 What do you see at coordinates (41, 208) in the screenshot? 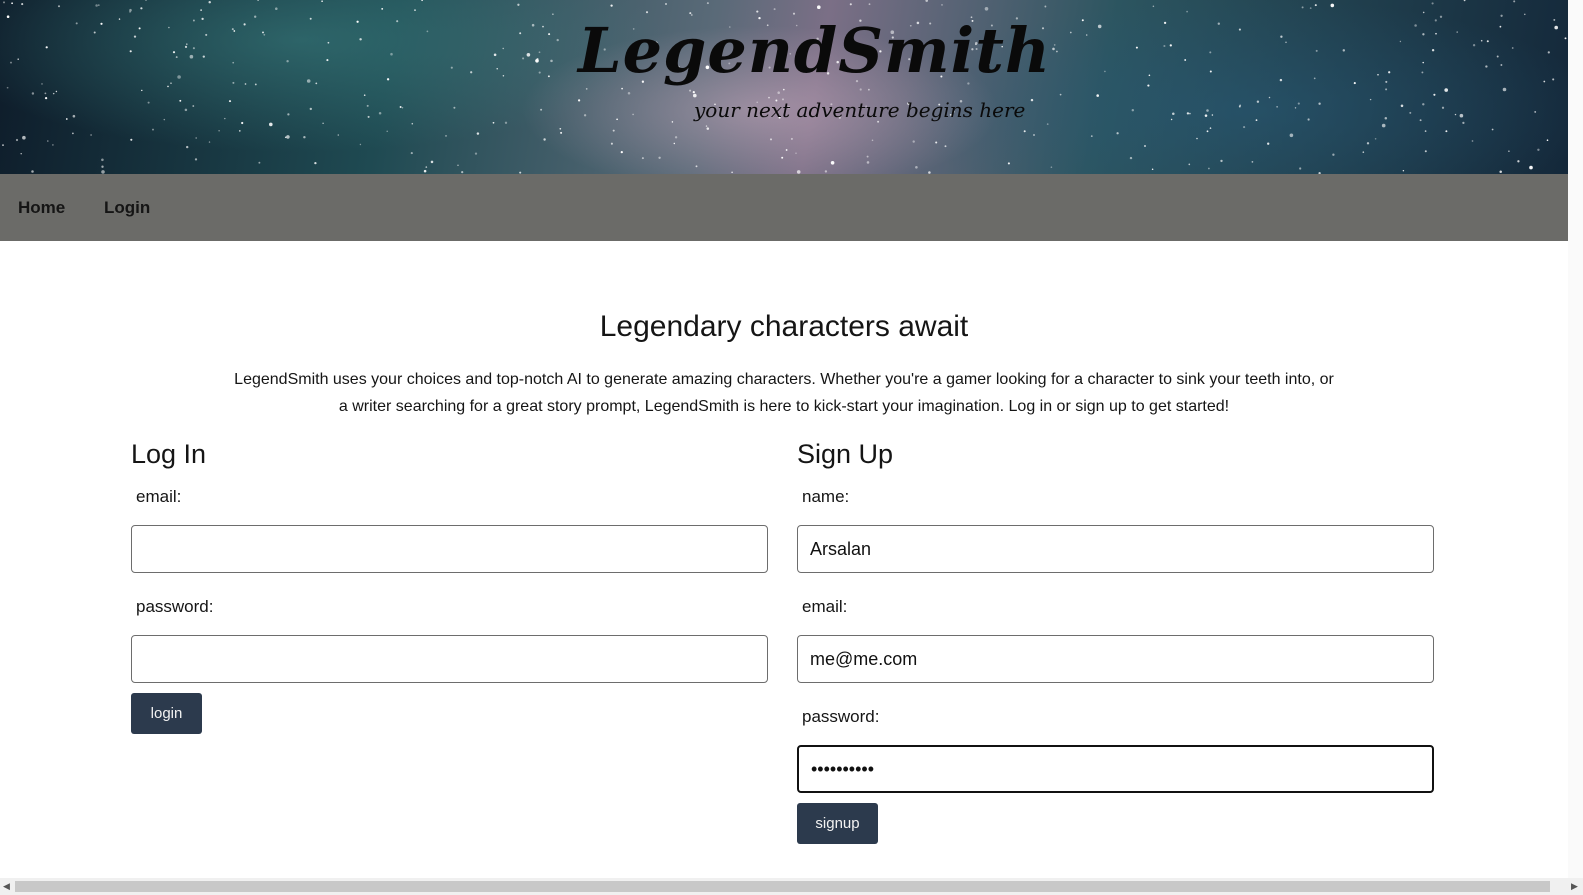
I see `nav-home-link: Home` at bounding box center [41, 208].